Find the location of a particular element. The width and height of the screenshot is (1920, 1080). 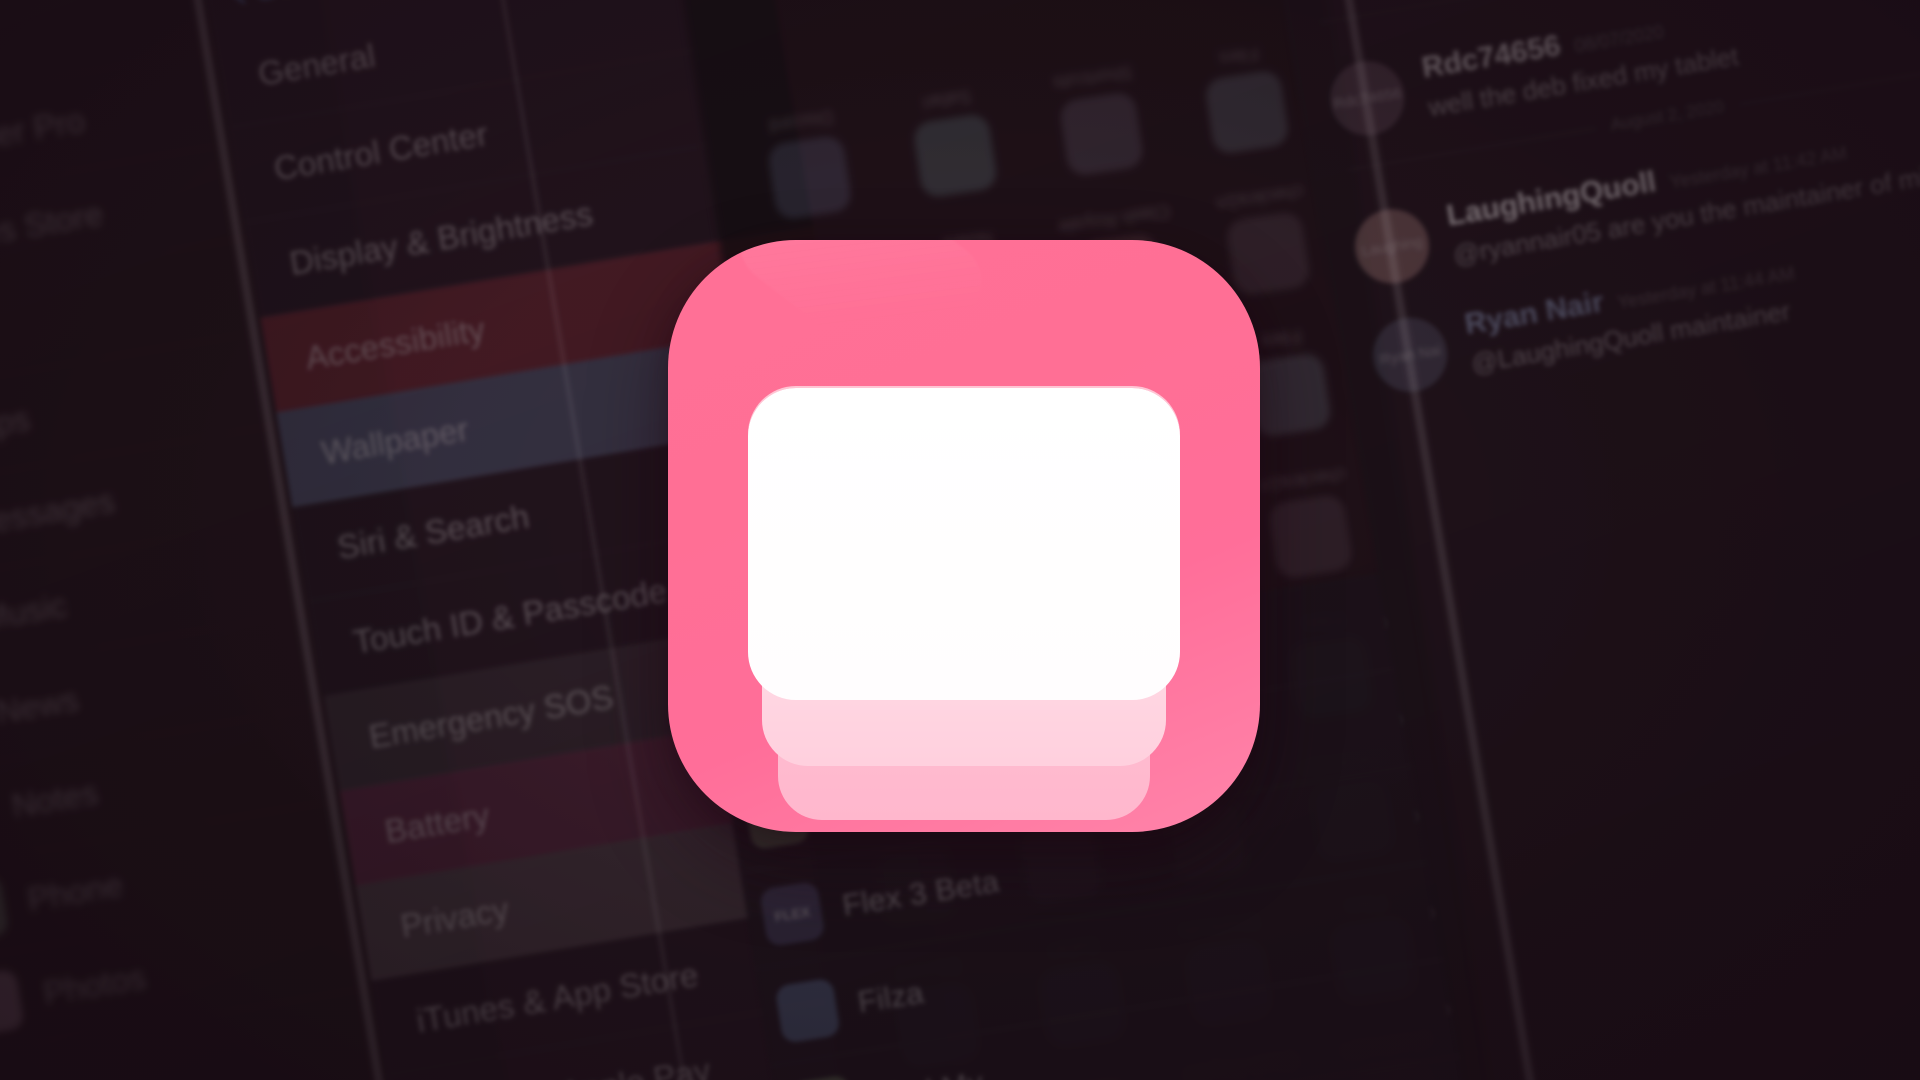

app-list-item-label: Flex 3 Beta is located at coordinates (920, 893).